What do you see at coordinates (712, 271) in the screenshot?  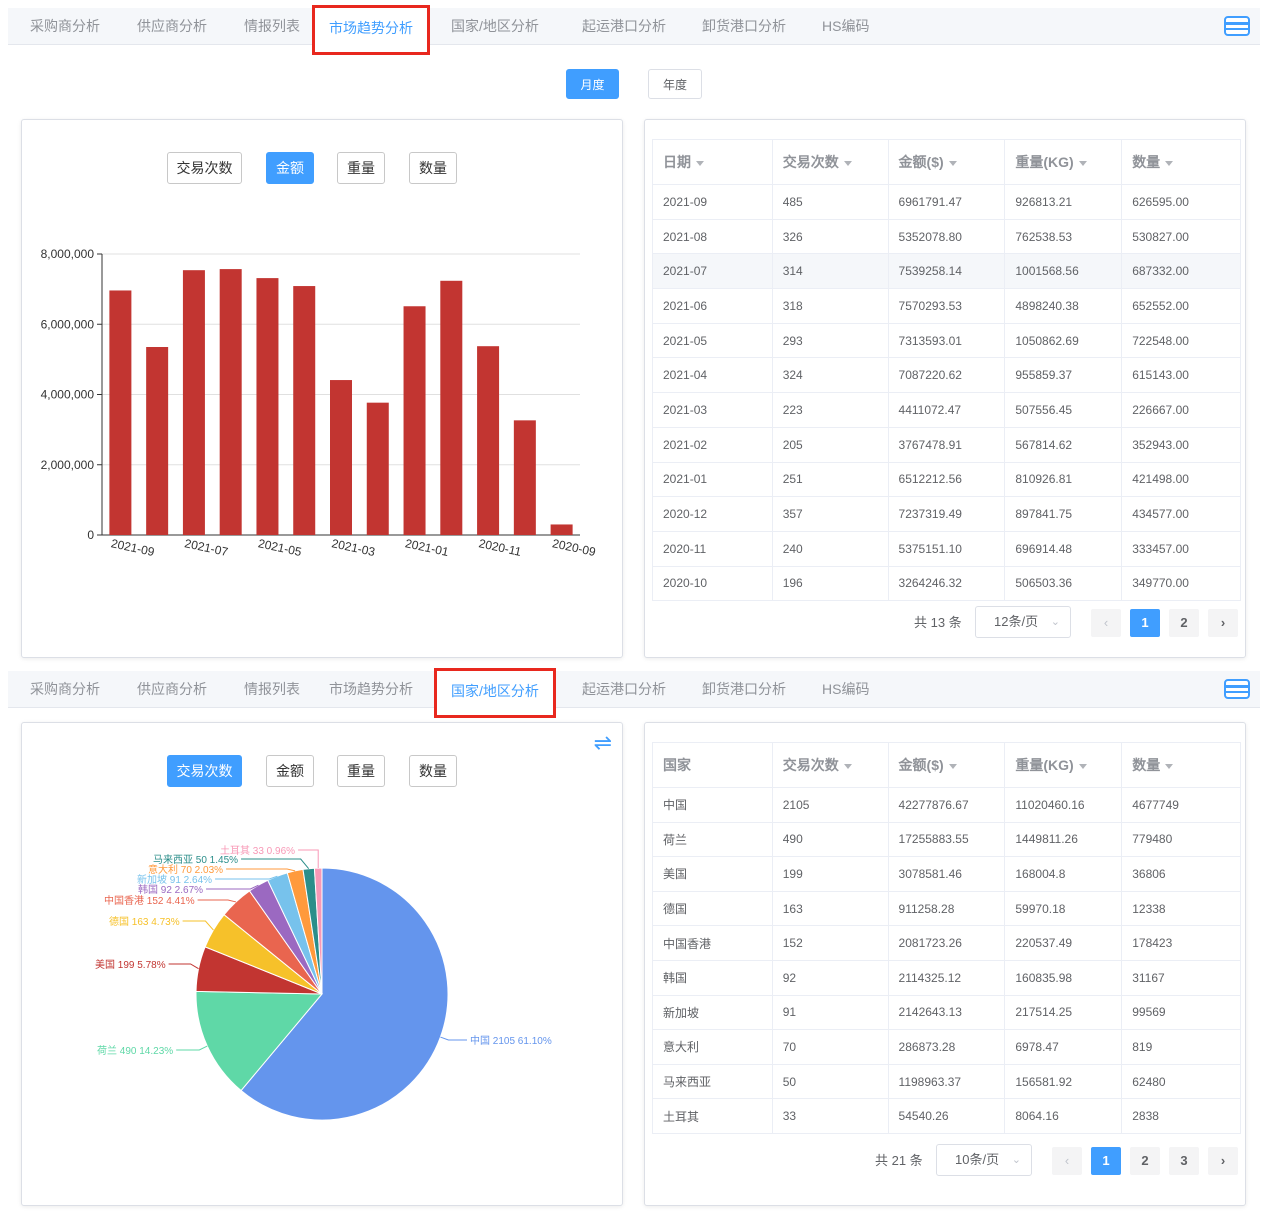 I see `table-cell: 2021-07` at bounding box center [712, 271].